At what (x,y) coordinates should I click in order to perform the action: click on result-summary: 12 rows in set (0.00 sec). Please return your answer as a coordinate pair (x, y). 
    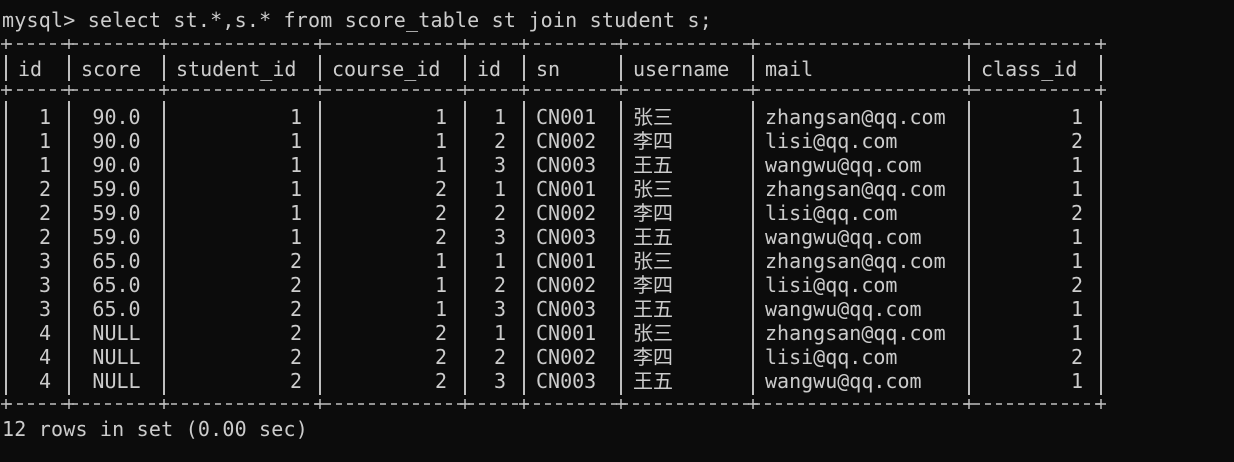
    Looking at the image, I should click on (155, 429).